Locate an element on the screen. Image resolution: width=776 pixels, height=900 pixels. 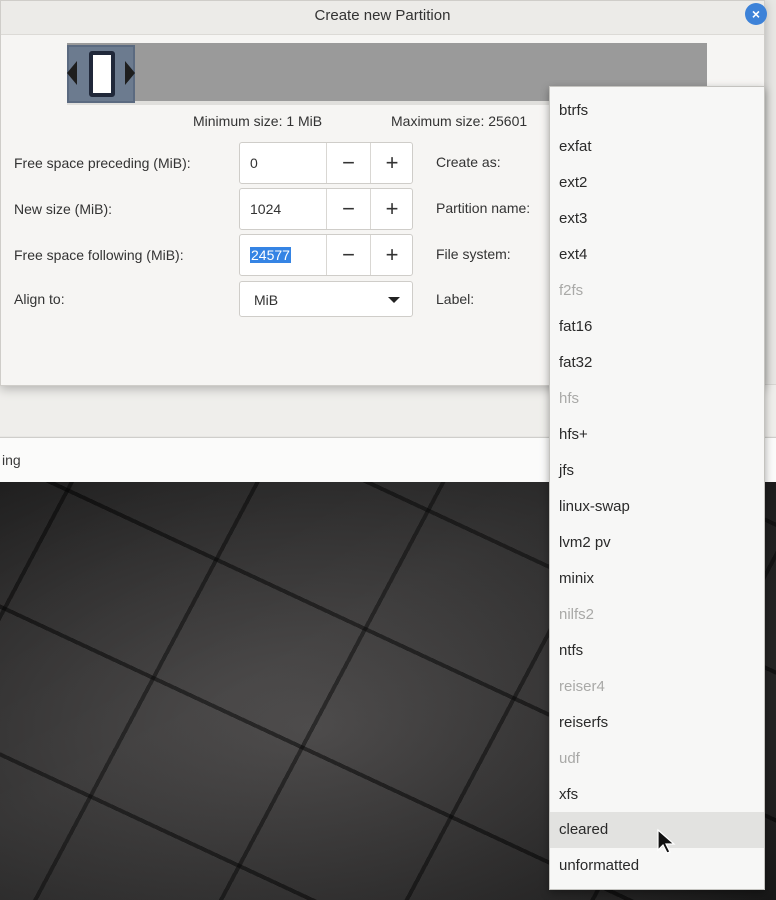
resize-handle-left-icon is located at coordinates (72, 73).